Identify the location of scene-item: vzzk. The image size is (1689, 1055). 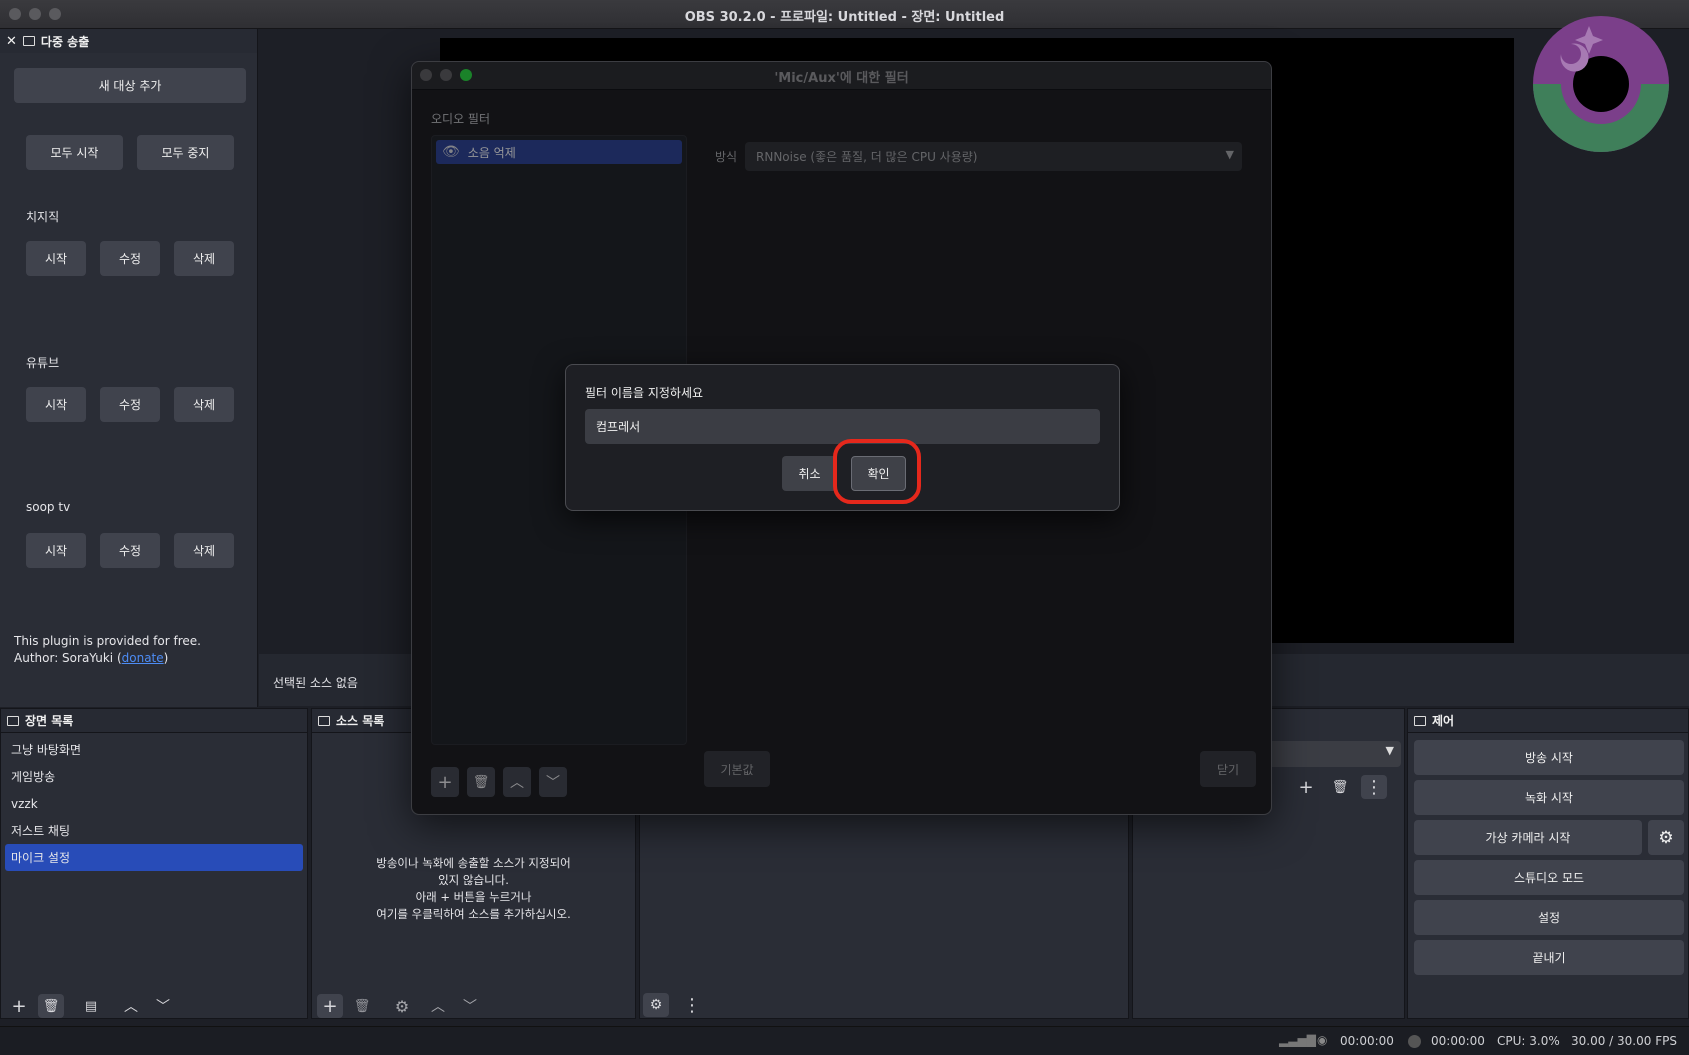
(154, 803).